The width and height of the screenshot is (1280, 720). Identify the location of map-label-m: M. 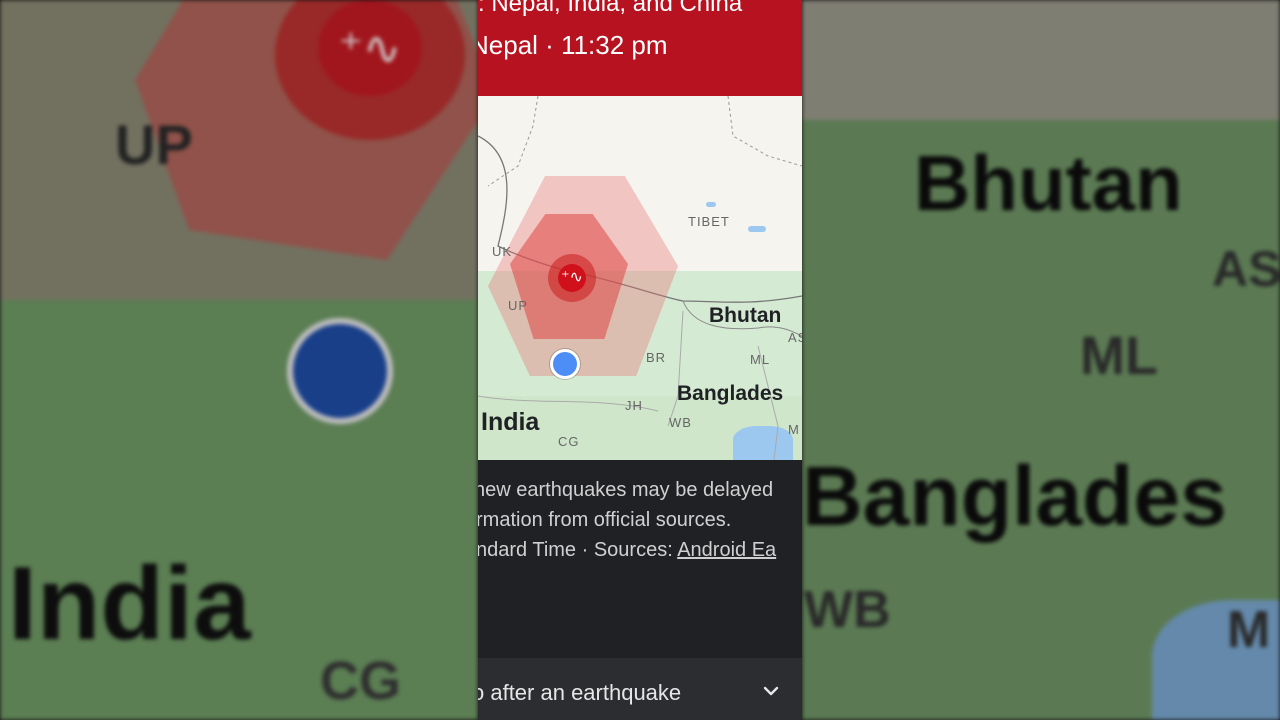
(794, 429).